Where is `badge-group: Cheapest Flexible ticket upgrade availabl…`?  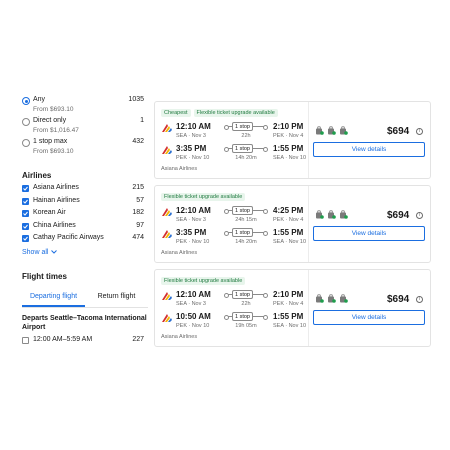
badge-group: Cheapest Flexible ticket upgrade availabl… is located at coordinates (219, 113).